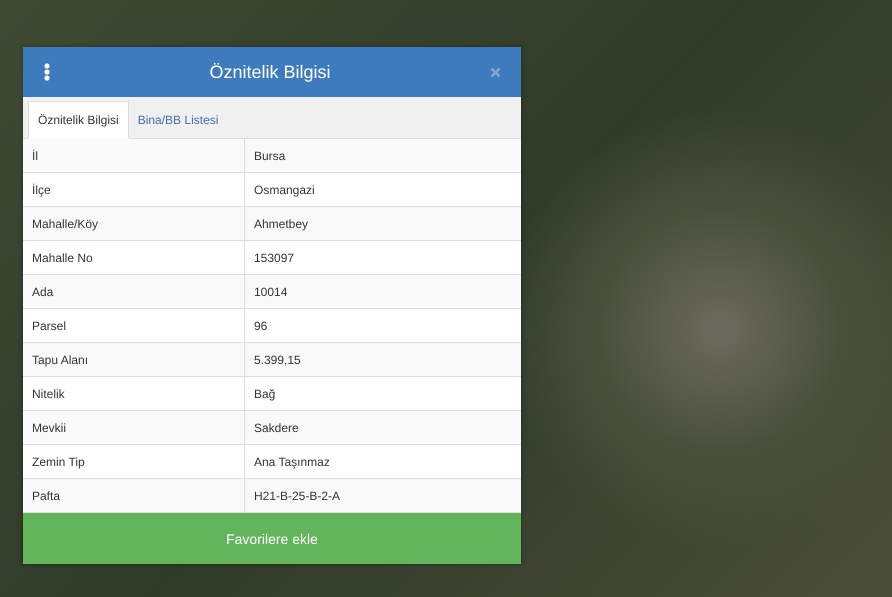 Image resolution: width=892 pixels, height=597 pixels. I want to click on table-cell-text: 96, so click(260, 326).